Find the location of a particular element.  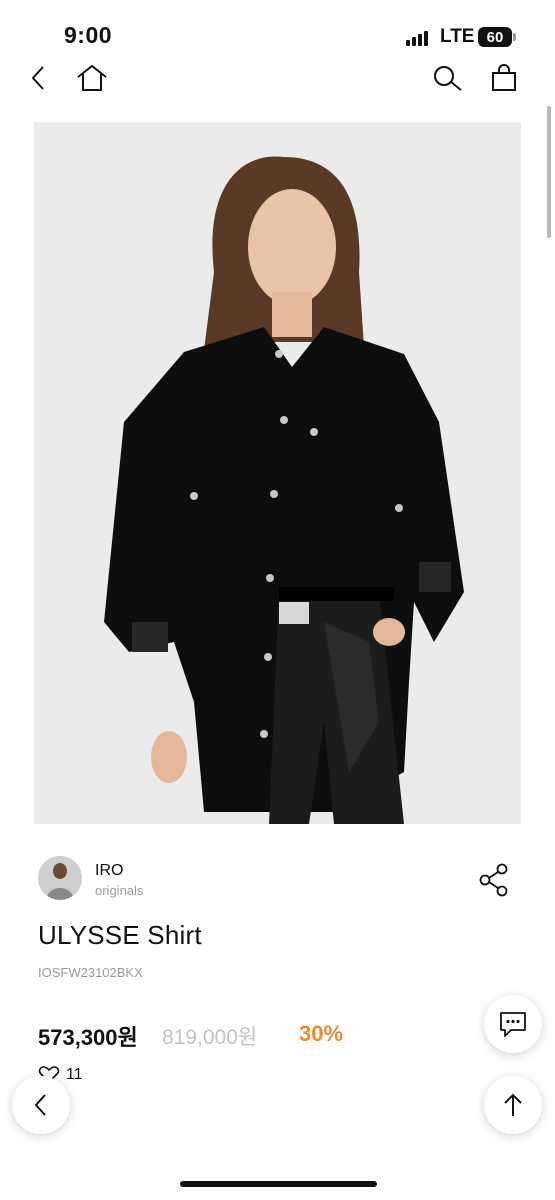

search-icon is located at coordinates (447, 78).